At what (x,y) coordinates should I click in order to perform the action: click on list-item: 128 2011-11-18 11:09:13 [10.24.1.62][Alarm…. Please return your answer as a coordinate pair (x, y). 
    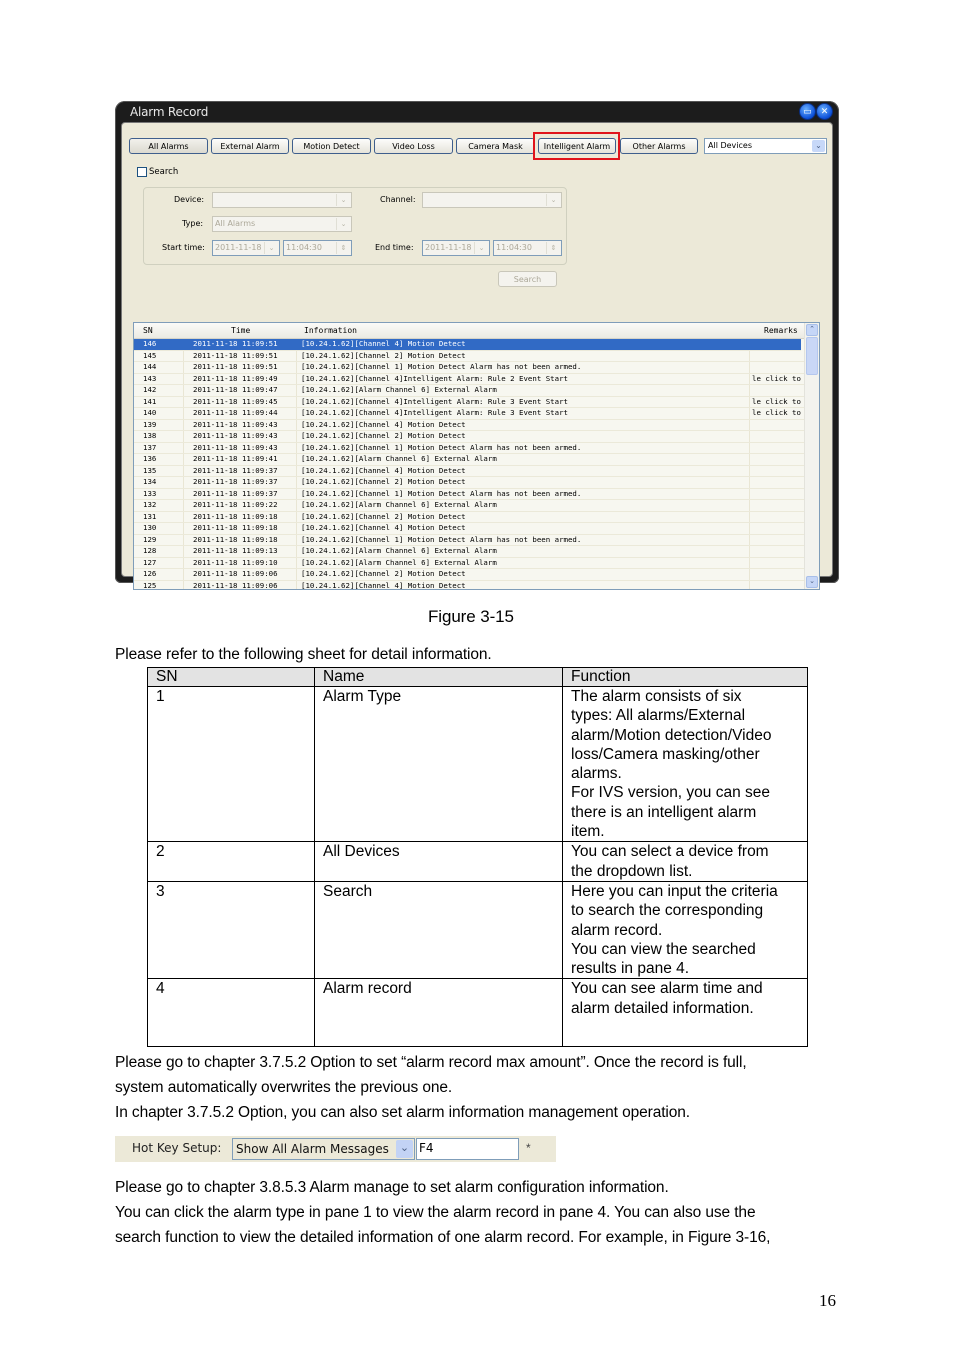
    Looking at the image, I should click on (476, 552).